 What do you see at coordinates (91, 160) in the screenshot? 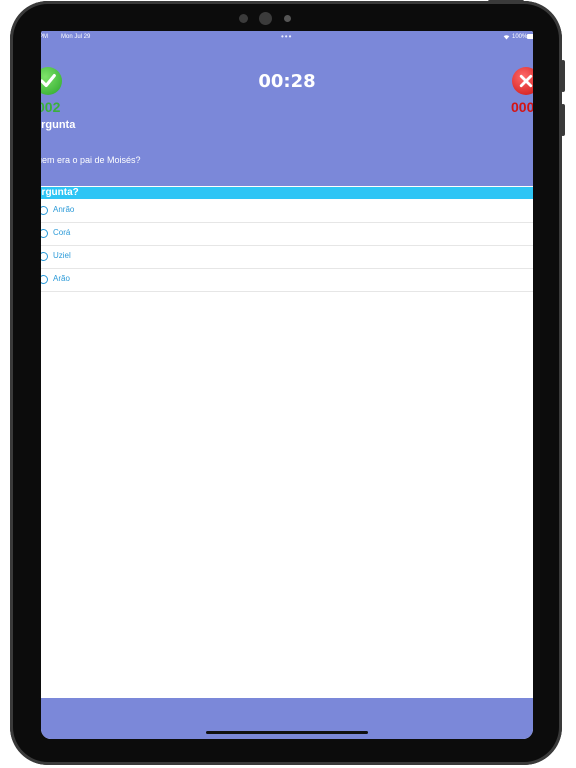
I see `question-text: uem era o pai de Moisés?` at bounding box center [91, 160].